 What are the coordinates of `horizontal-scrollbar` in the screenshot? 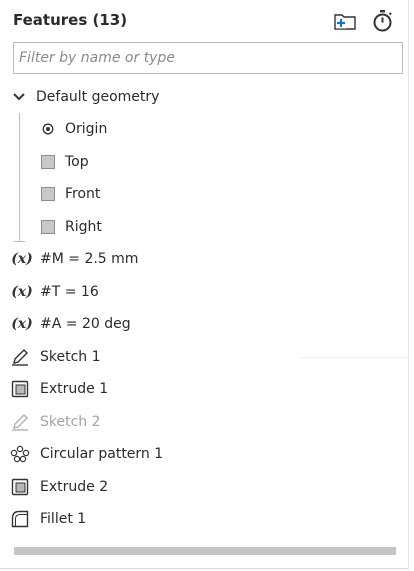 It's located at (205, 551).